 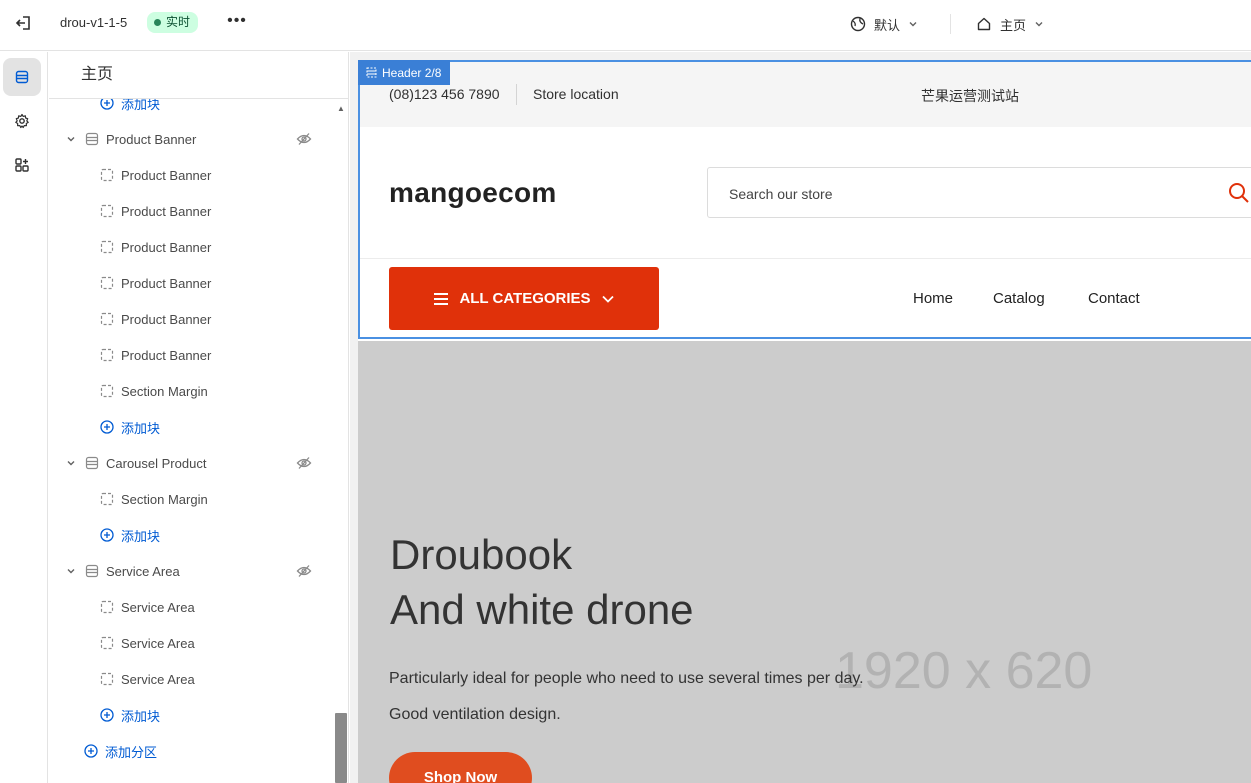 What do you see at coordinates (979, 192) in the screenshot?
I see `store-search: Search our store` at bounding box center [979, 192].